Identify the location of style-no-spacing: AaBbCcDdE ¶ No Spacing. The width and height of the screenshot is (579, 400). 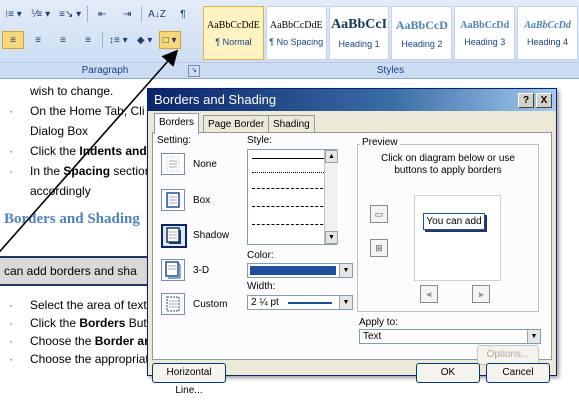
(296, 33).